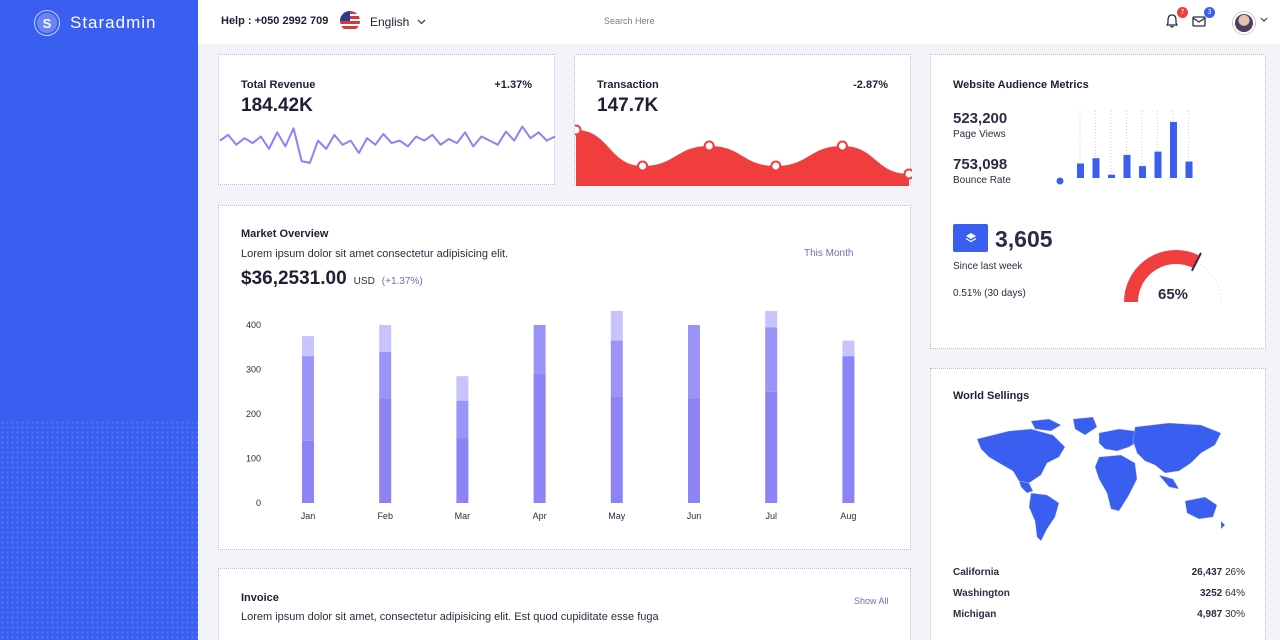 This screenshot has width=1280, height=640. I want to click on revenue-line-chart, so click(387, 144).